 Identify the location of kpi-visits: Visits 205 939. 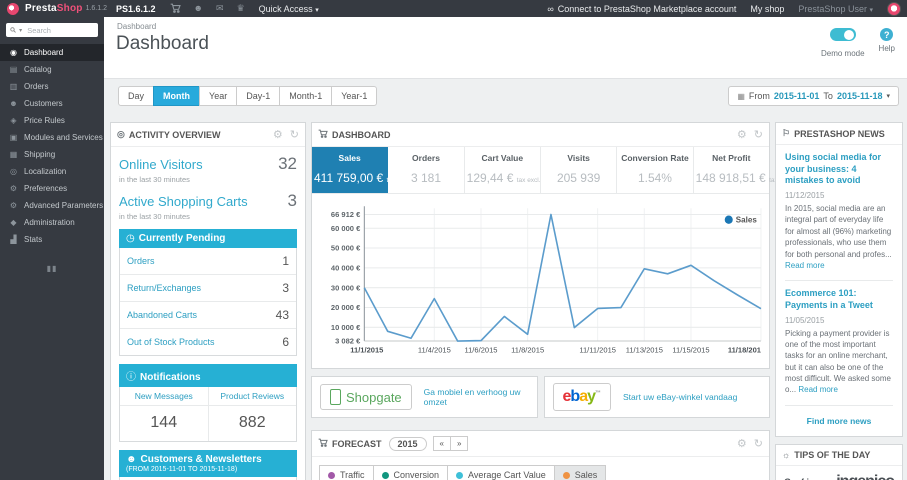
(579, 170).